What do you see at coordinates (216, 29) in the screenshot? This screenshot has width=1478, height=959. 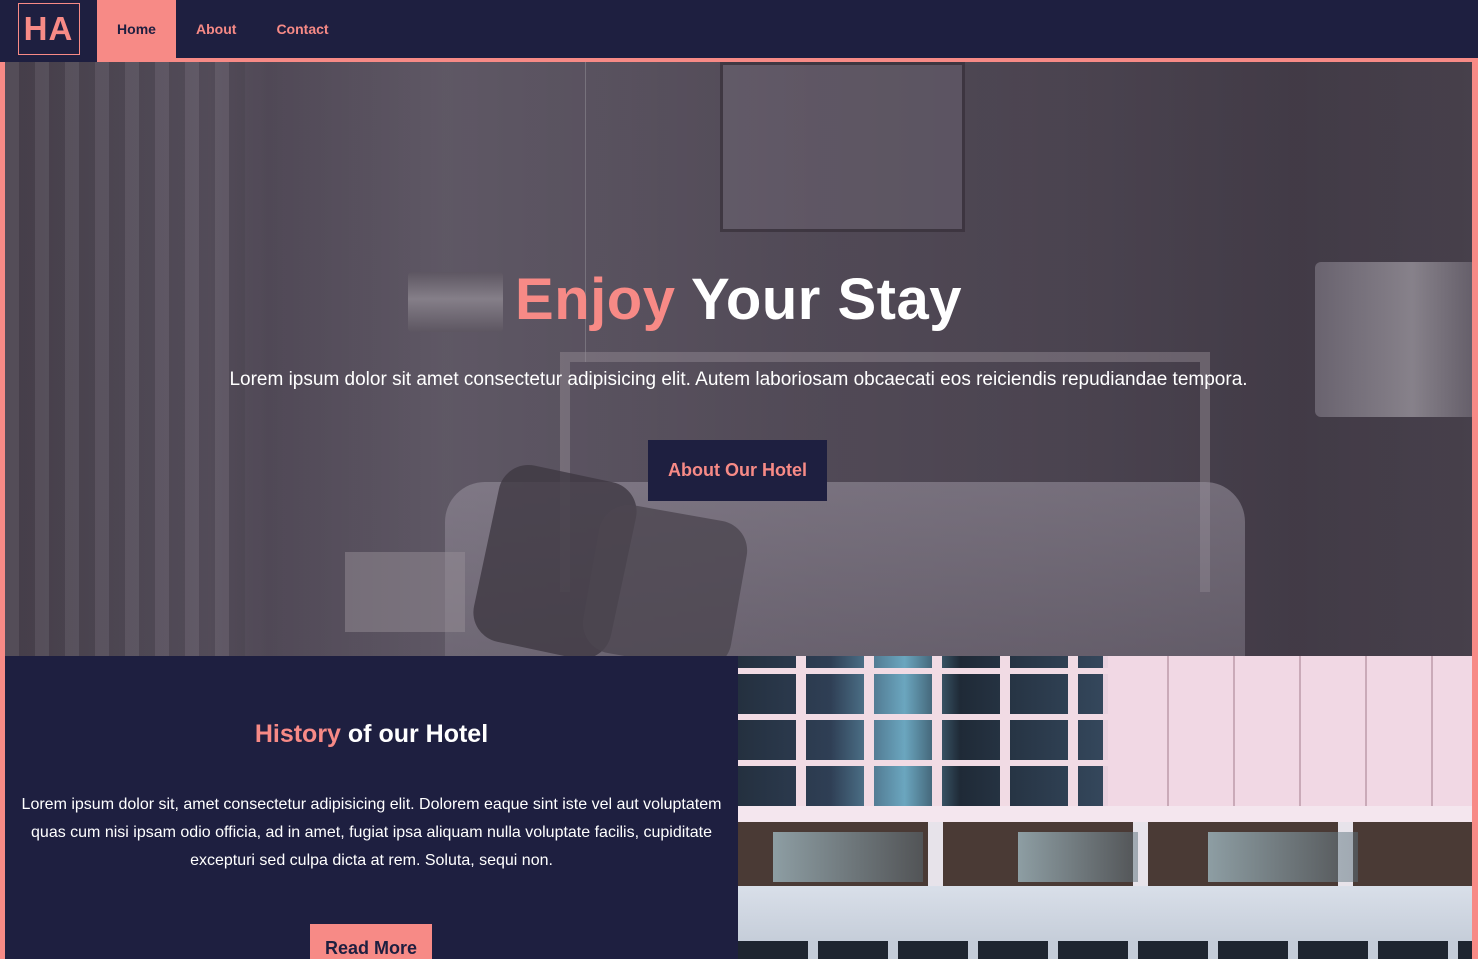 I see `nav-link-about: About` at bounding box center [216, 29].